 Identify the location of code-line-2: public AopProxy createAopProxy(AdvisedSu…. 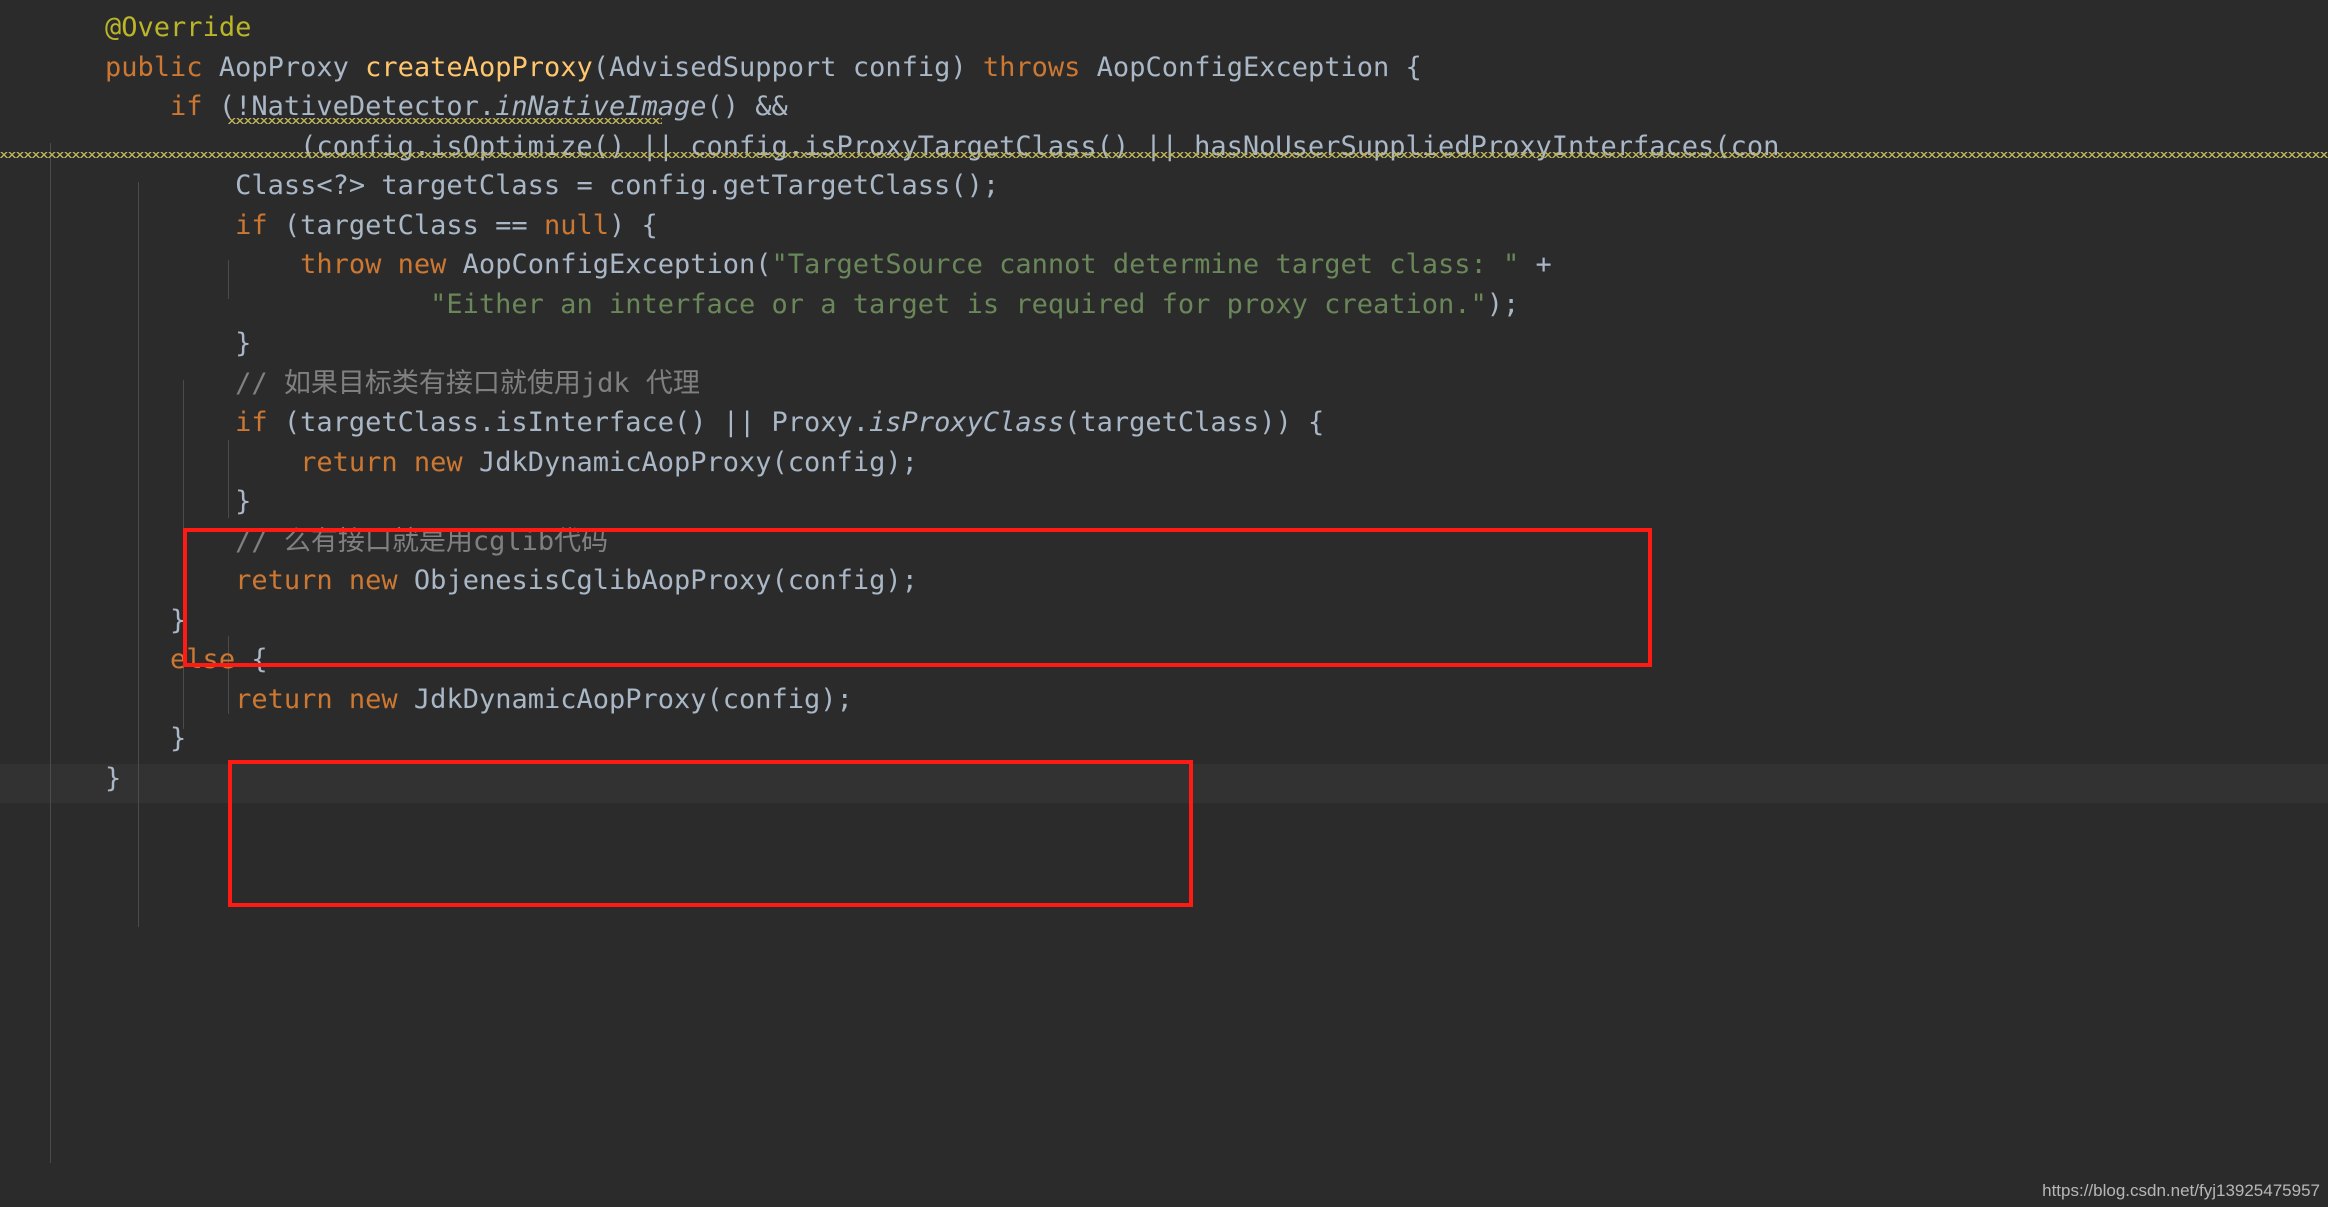
(1164, 68).